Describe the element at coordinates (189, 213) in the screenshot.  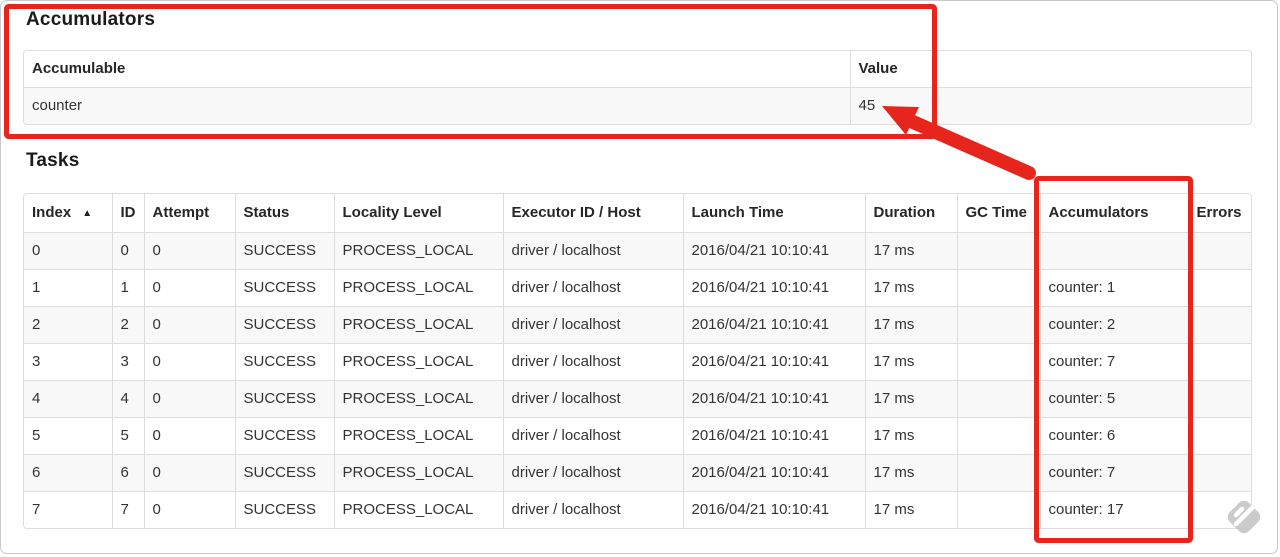
I see `tasks-col-attempt: Attempt` at that location.